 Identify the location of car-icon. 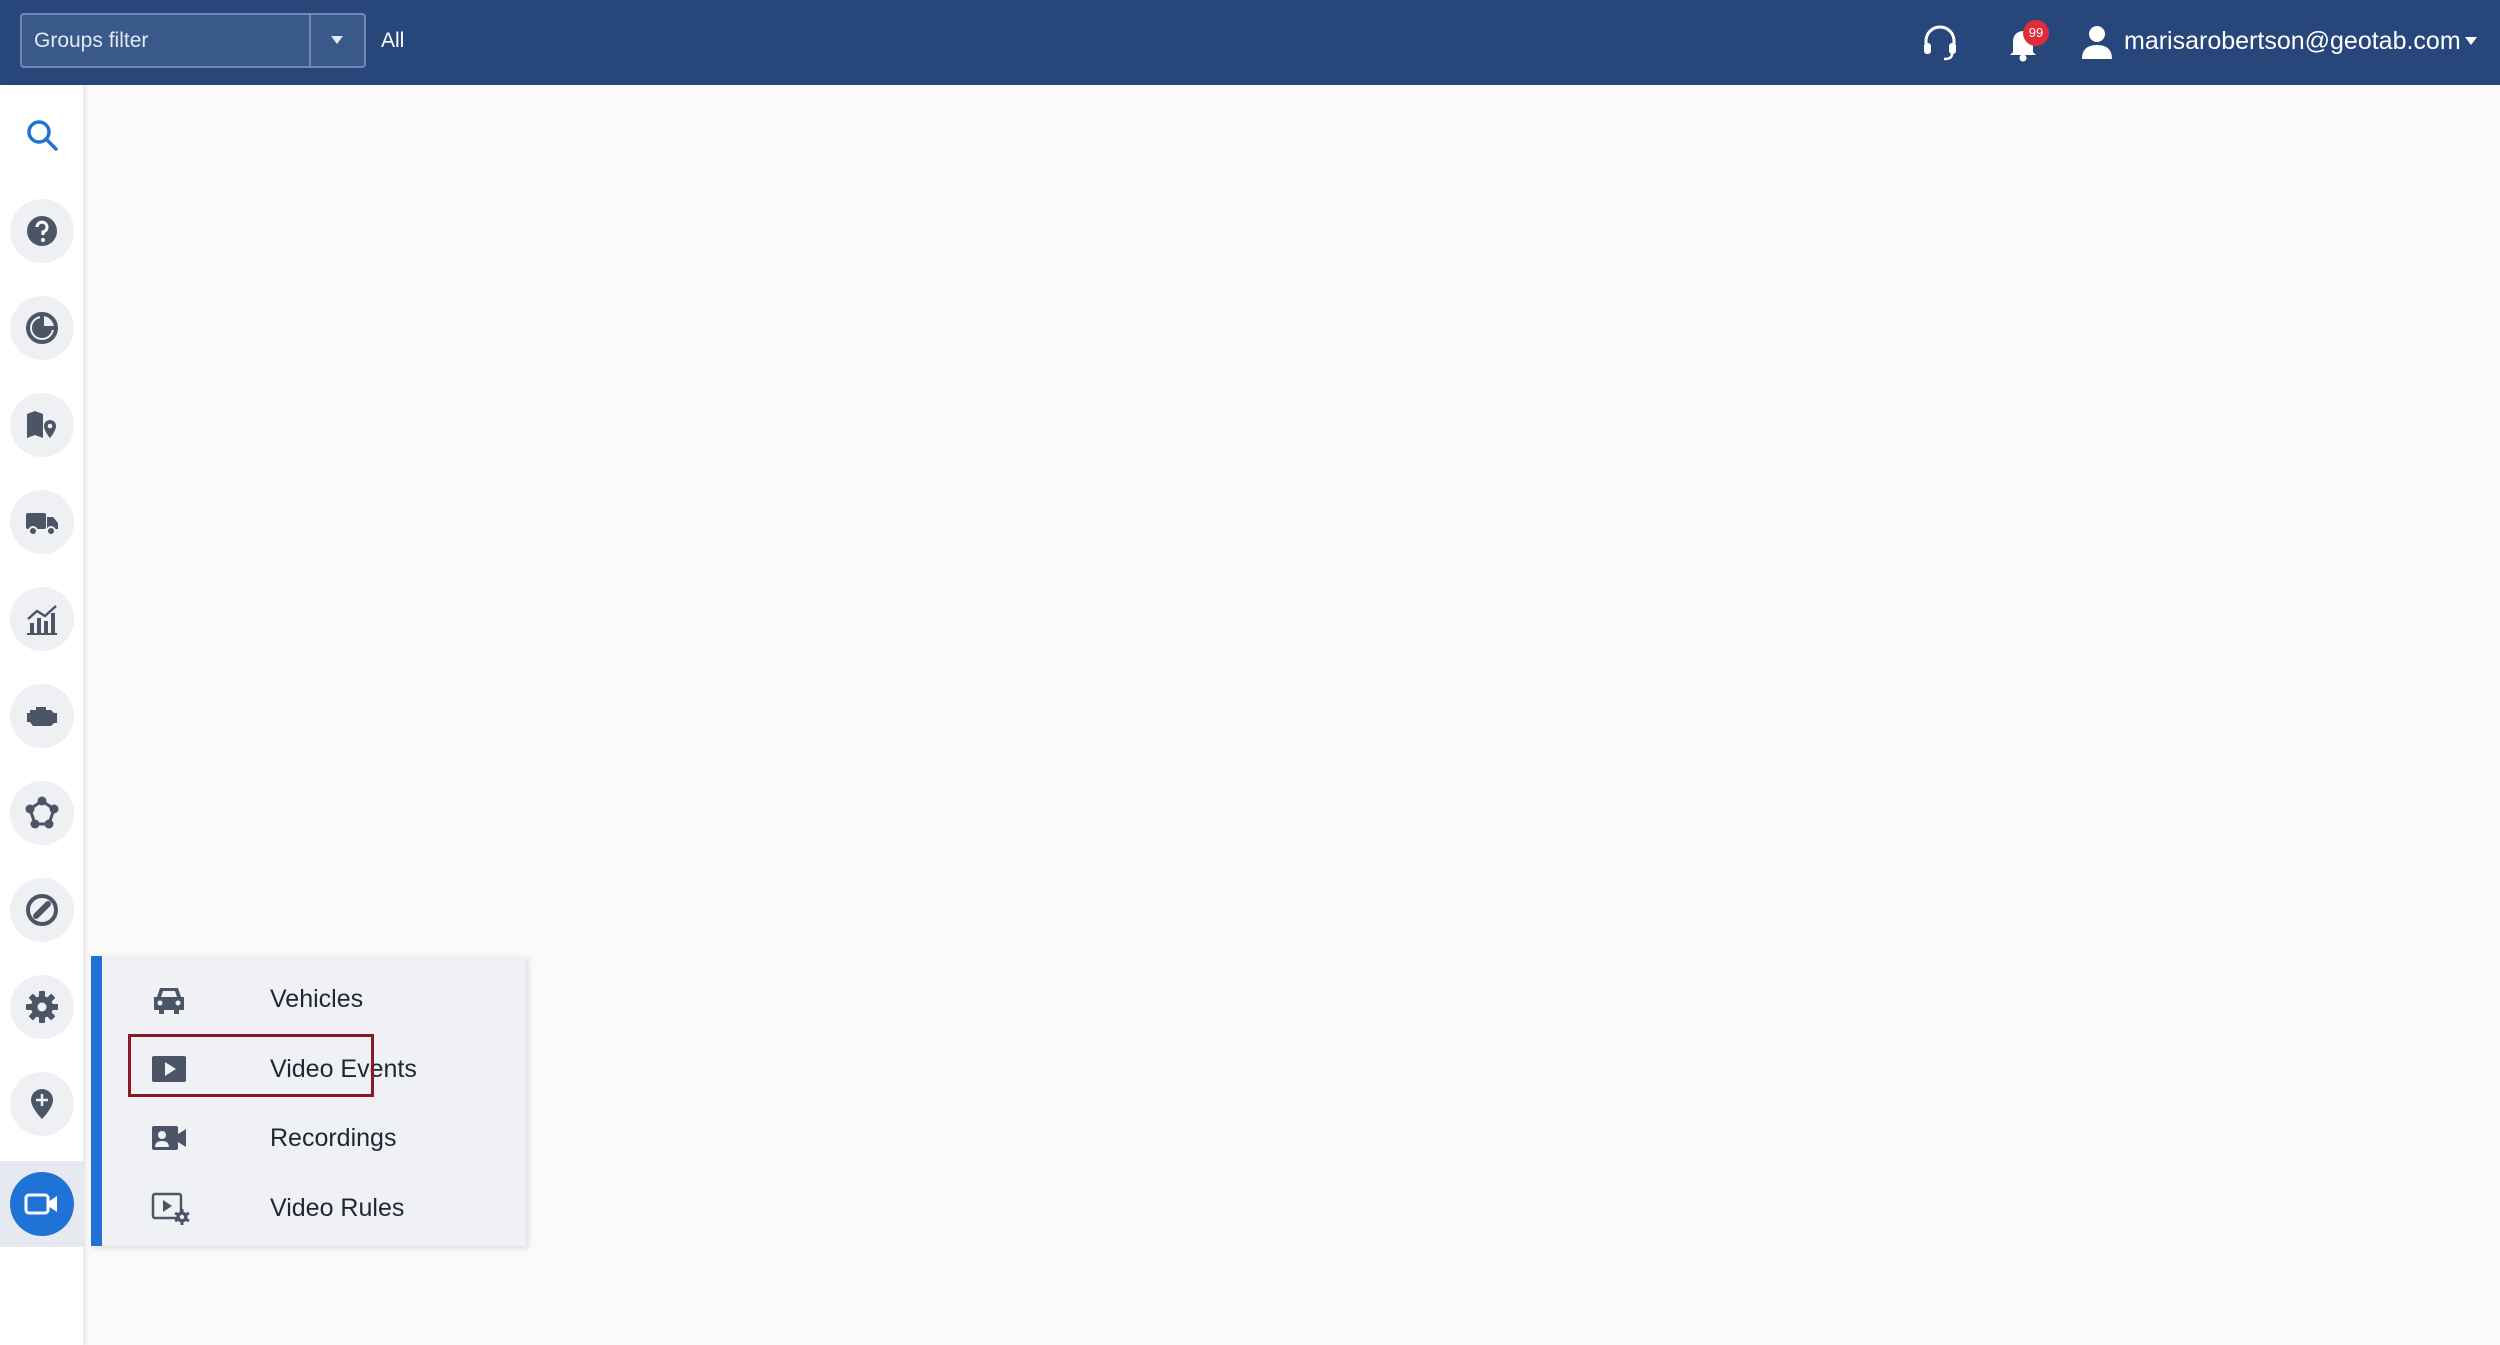
(169, 1001).